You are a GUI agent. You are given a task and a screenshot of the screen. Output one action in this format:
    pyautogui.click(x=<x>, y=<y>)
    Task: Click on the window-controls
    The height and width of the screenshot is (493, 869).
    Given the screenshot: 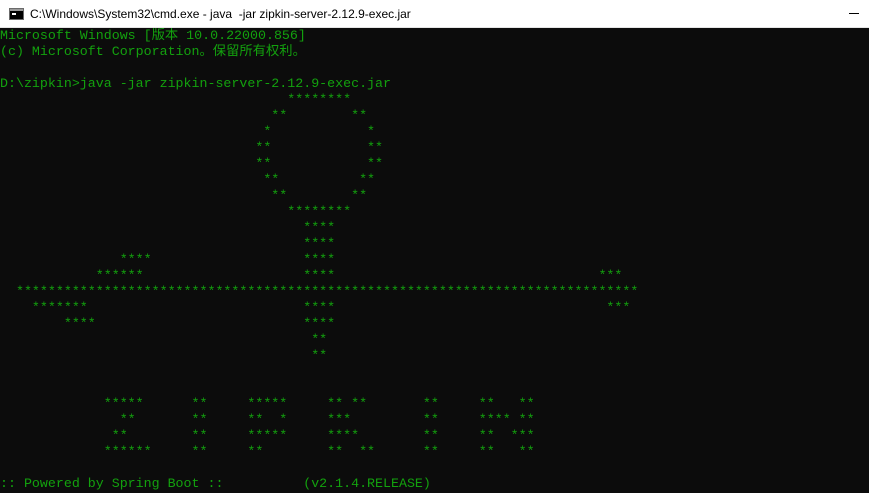 What is the action you would take?
    pyautogui.click(x=854, y=14)
    